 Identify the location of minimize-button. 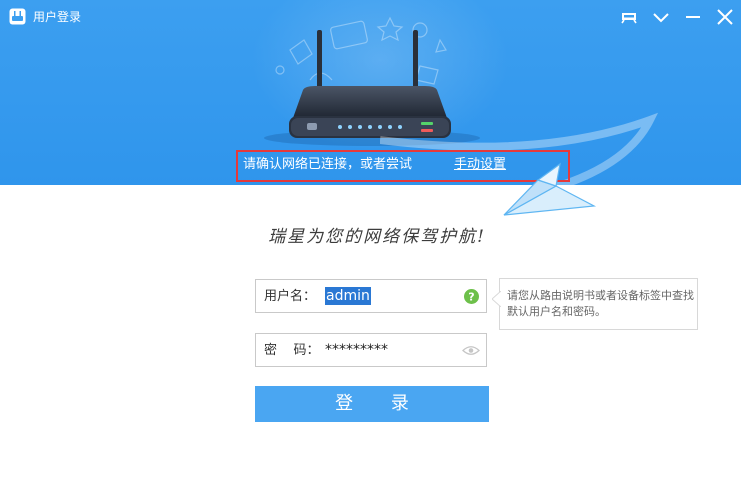
(693, 17).